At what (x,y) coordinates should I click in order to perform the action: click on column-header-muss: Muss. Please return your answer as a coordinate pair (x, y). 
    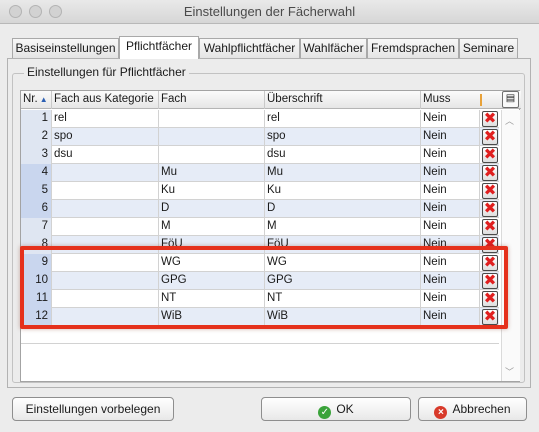
    Looking at the image, I should click on (450, 100).